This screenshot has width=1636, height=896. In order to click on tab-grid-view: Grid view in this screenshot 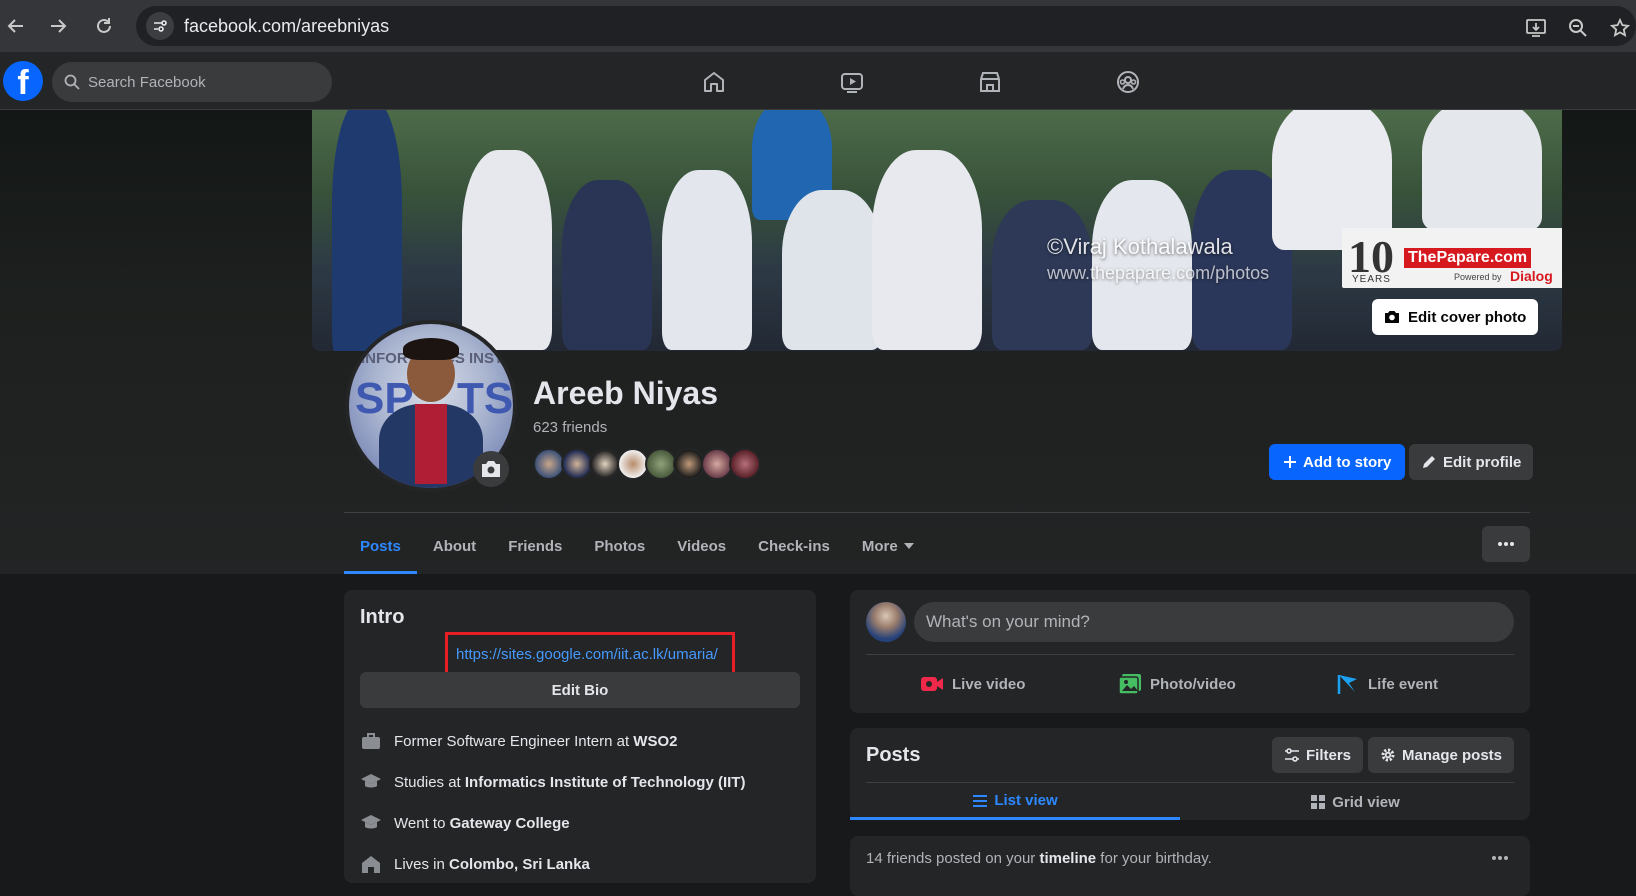, I will do `click(1355, 802)`.